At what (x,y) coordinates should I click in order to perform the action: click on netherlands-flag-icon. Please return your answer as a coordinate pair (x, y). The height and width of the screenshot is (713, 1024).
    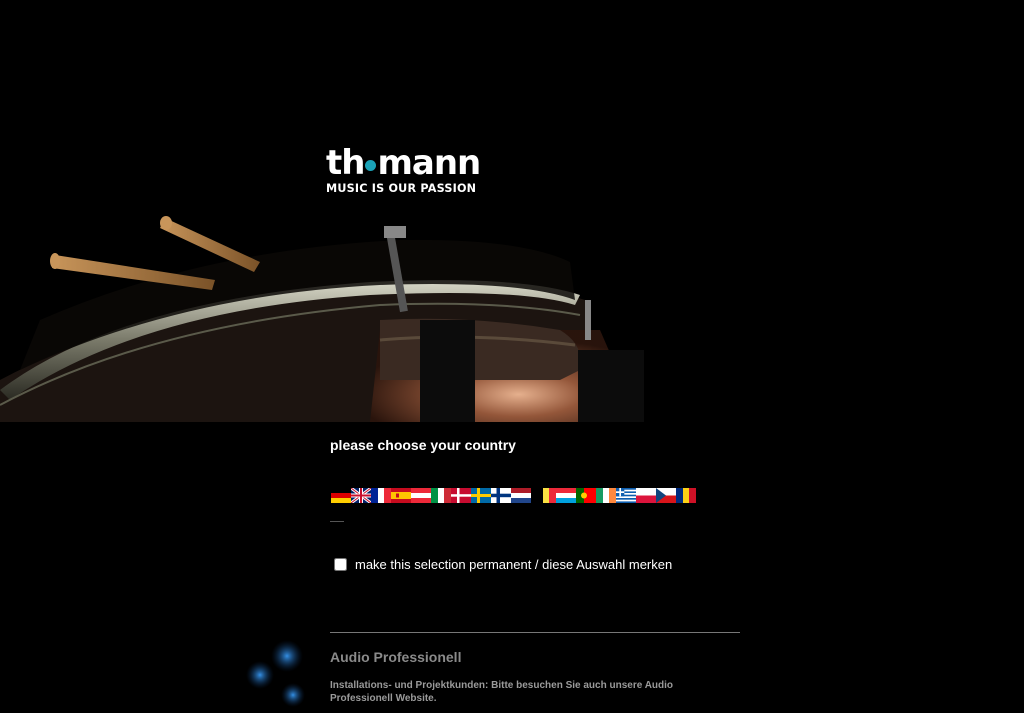
    Looking at the image, I should click on (521, 495).